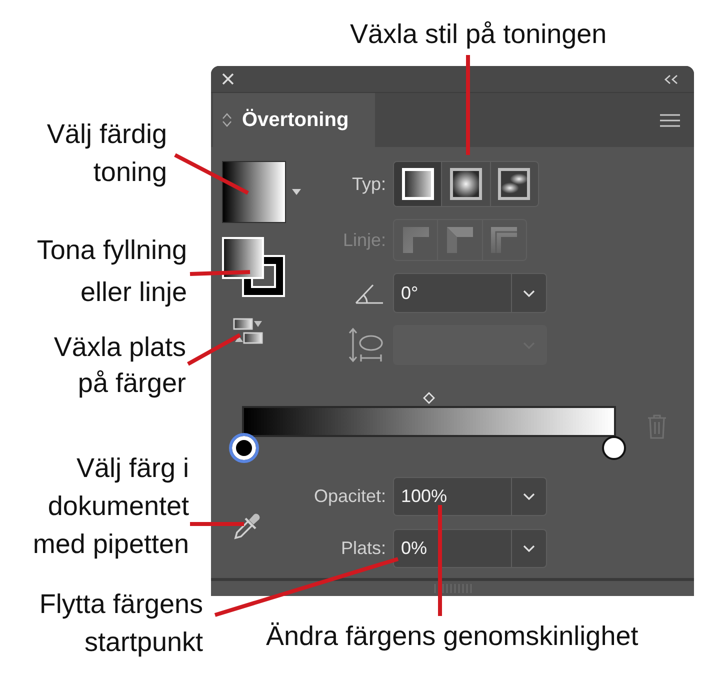 The image size is (724, 679). I want to click on angle-field: 0°, so click(452, 293).